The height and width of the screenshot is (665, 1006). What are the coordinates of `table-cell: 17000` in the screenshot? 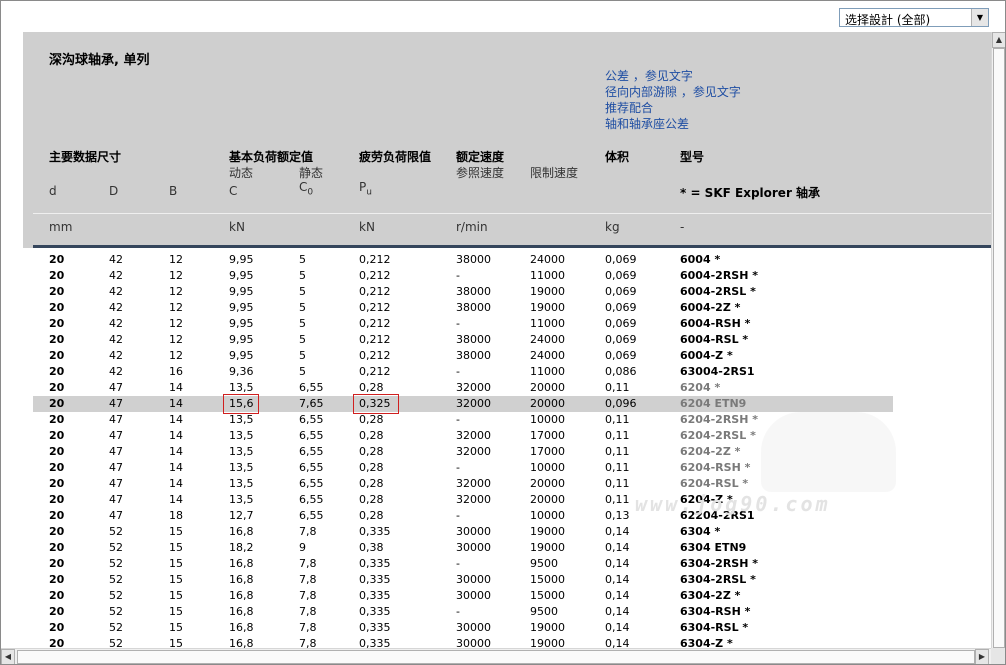 It's located at (547, 451).